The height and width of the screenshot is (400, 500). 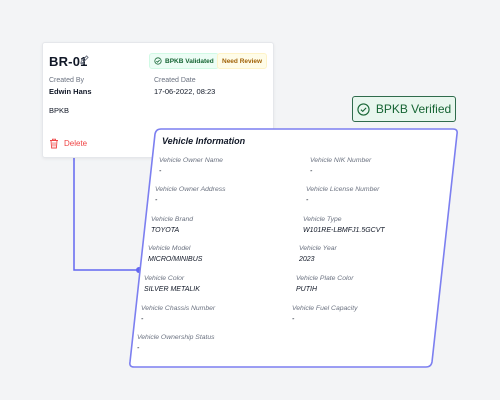 I want to click on license-number-value: -, so click(x=307, y=200).